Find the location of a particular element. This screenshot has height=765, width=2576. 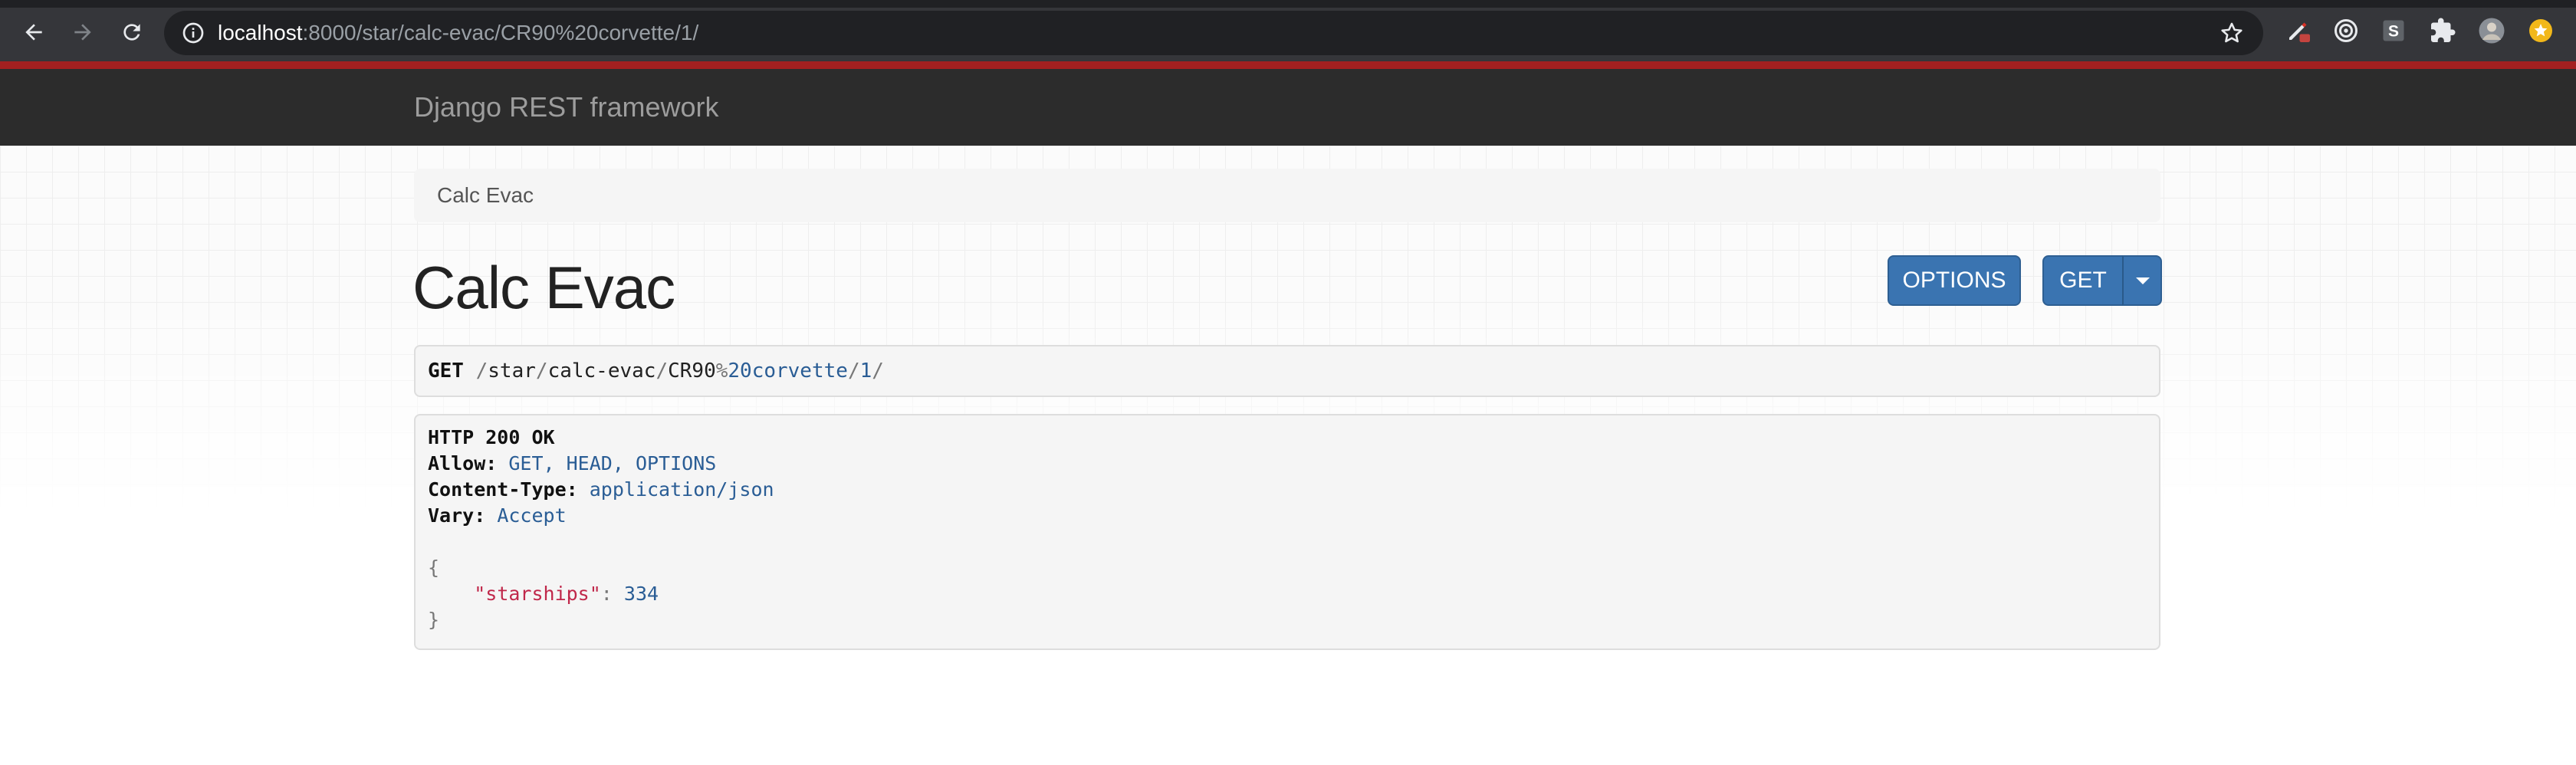

pen-extension-icon is located at coordinates (2299, 32).